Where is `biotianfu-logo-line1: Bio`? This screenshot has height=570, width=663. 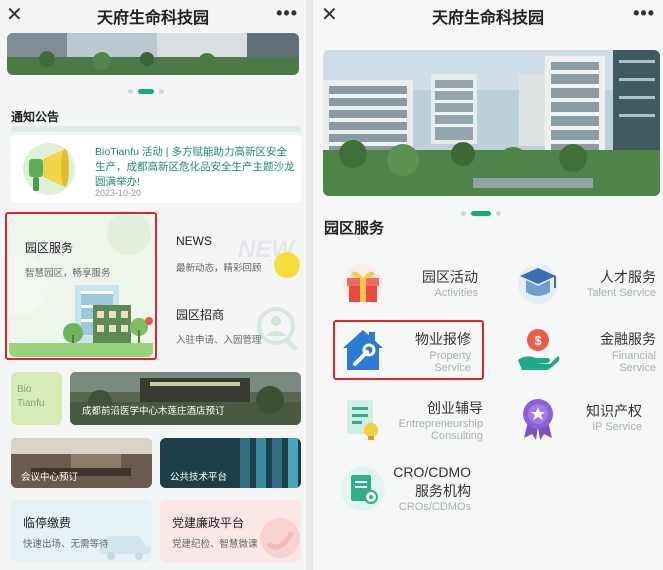
biotianfu-logo-line1: Bio is located at coordinates (24, 389).